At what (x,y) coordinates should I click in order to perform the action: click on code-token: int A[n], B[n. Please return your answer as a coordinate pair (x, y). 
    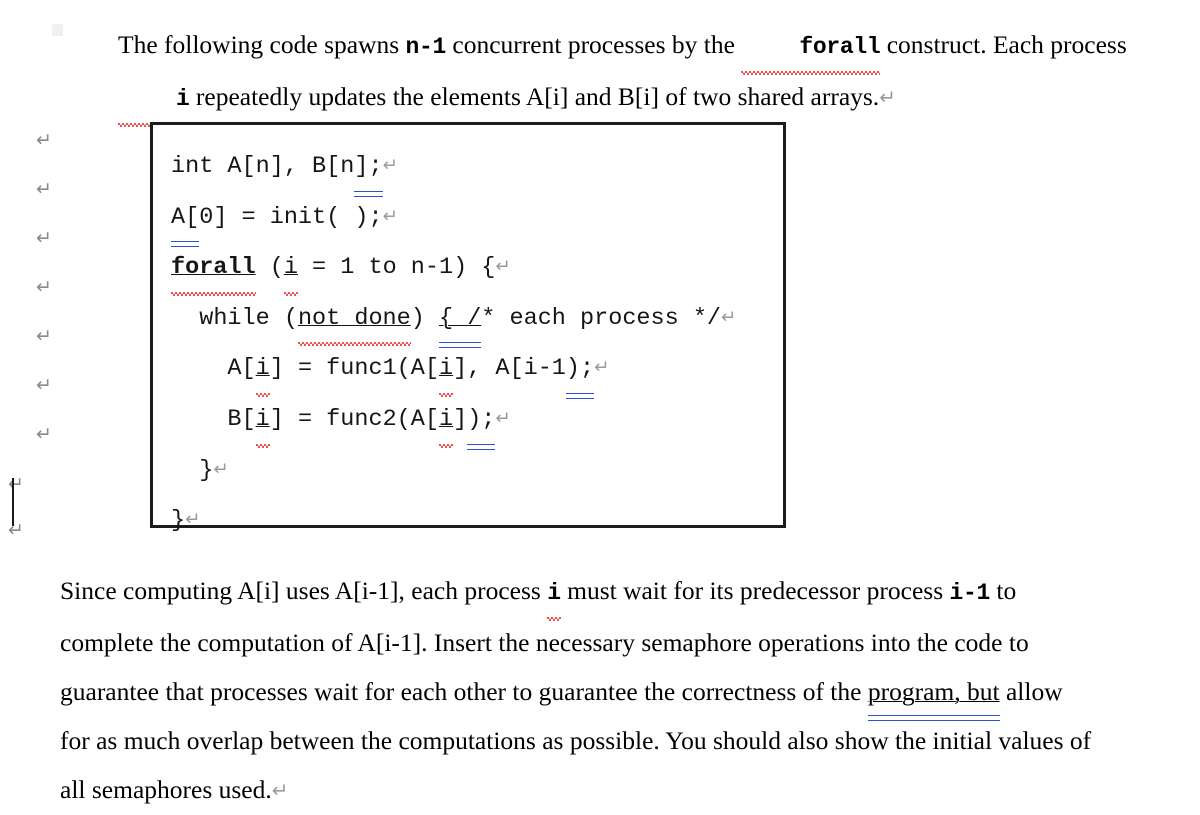
    Looking at the image, I should click on (263, 167).